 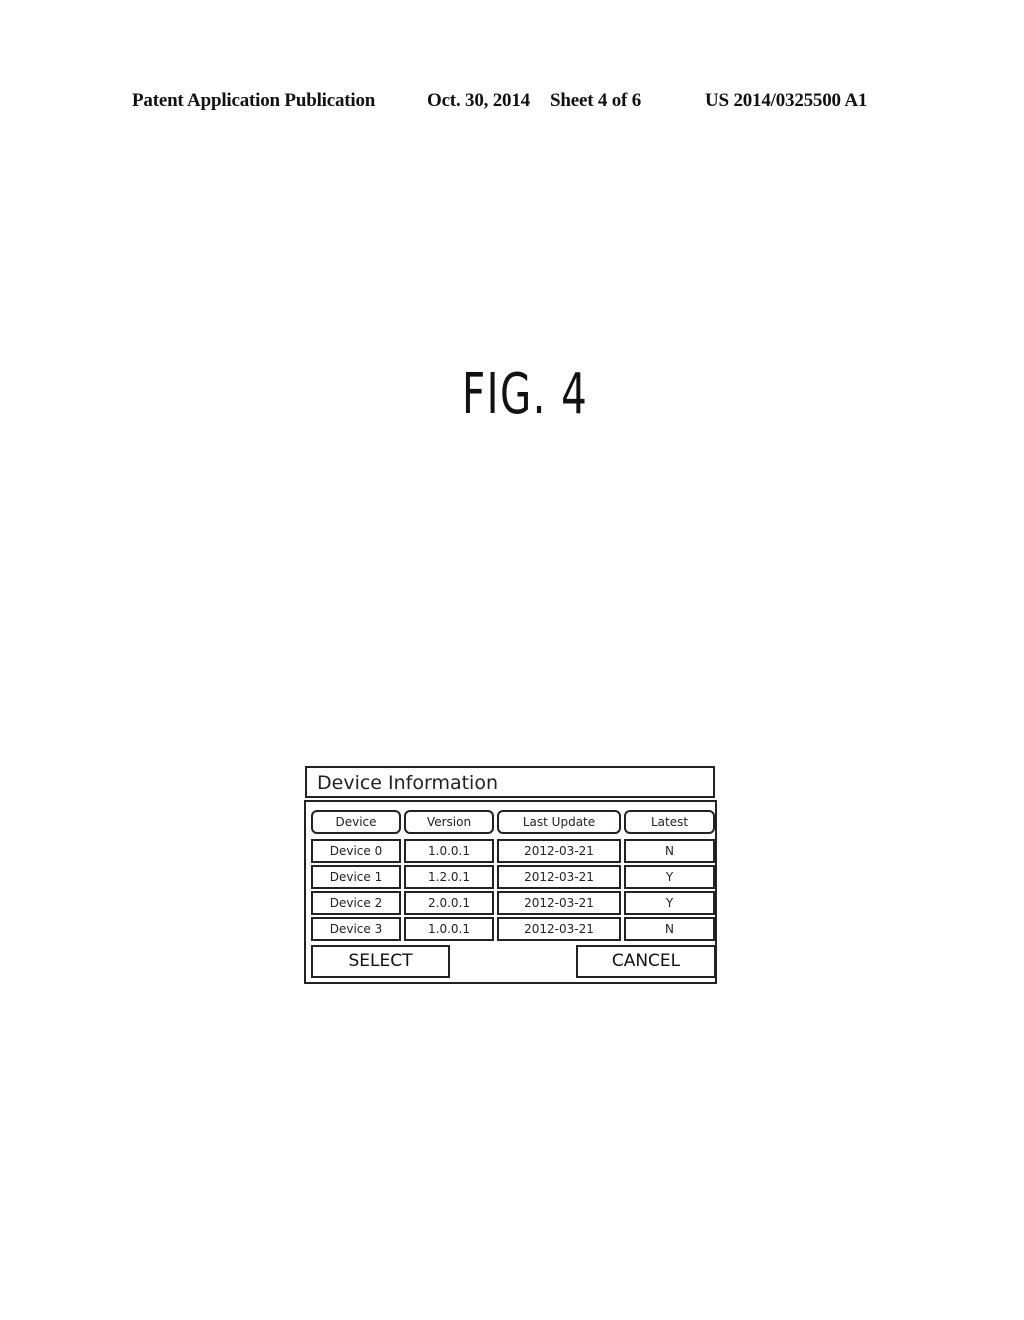 I want to click on cell-device: Device 1, so click(x=356, y=877).